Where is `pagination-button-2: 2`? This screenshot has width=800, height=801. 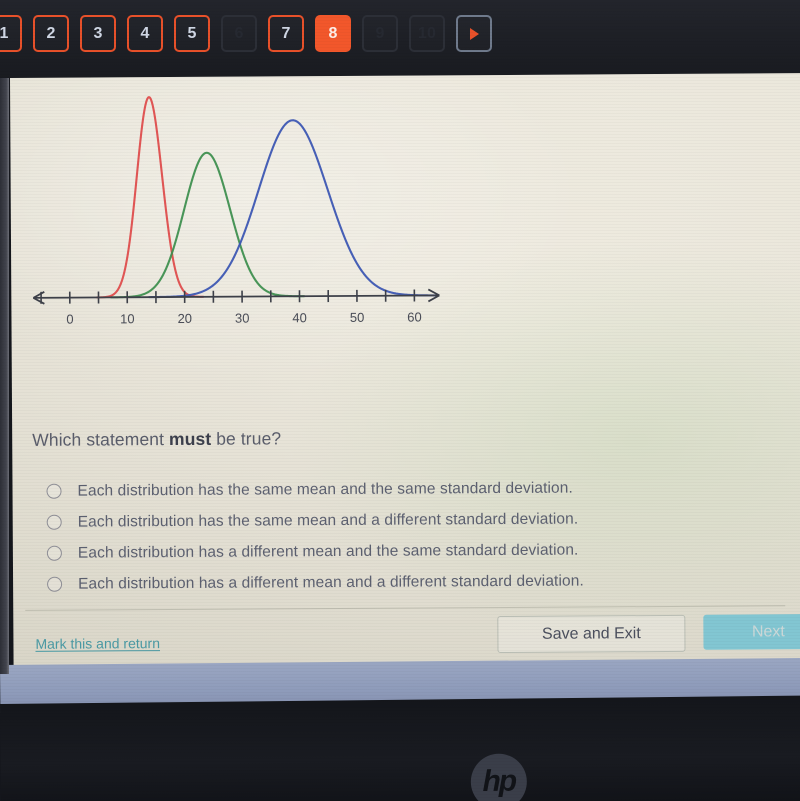 pagination-button-2: 2 is located at coordinates (51, 33).